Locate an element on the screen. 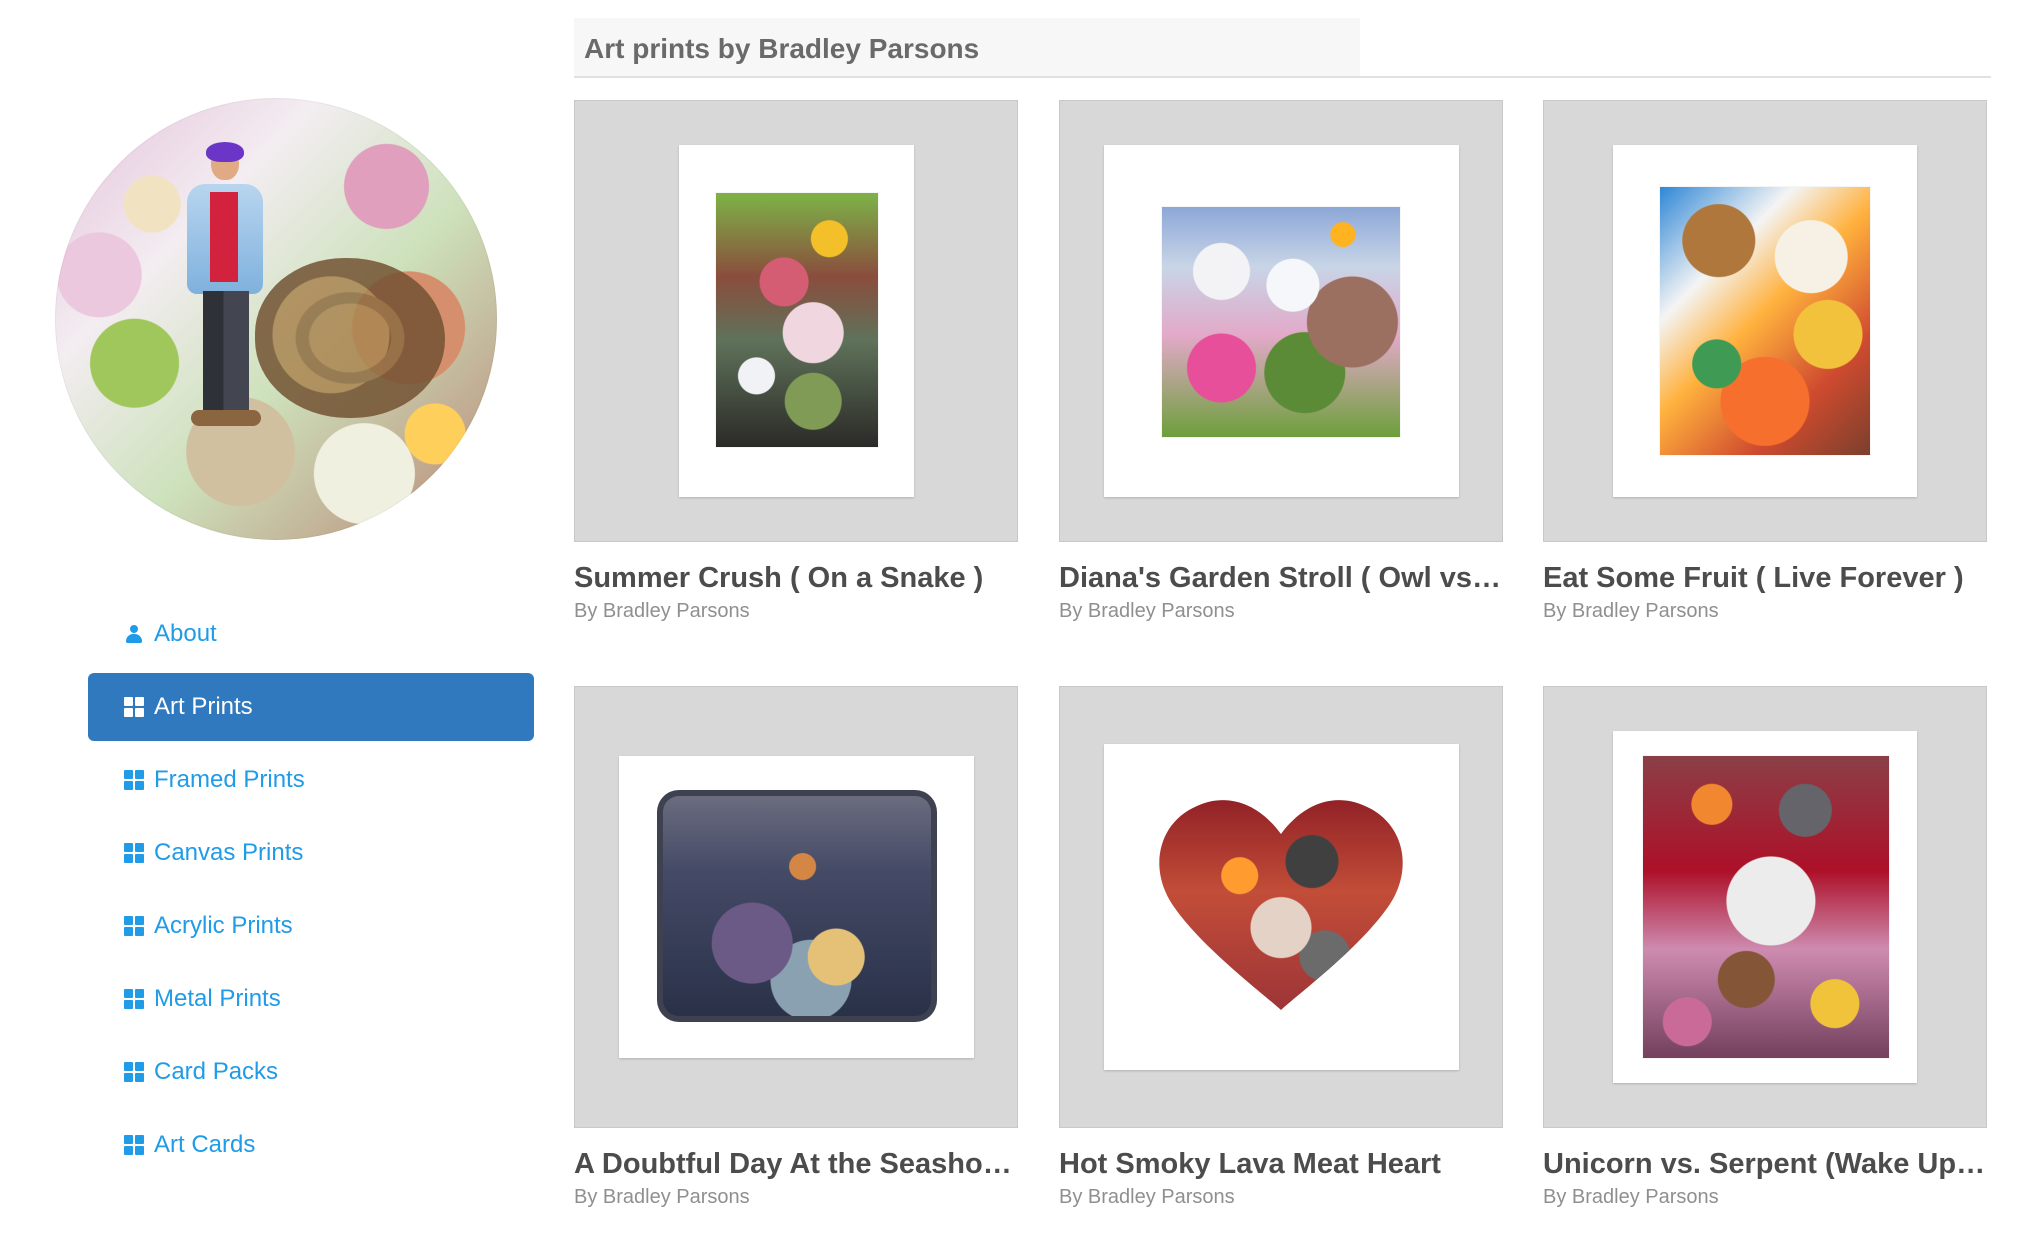 The image size is (2019, 1253). header-divider is located at coordinates (1282, 77).